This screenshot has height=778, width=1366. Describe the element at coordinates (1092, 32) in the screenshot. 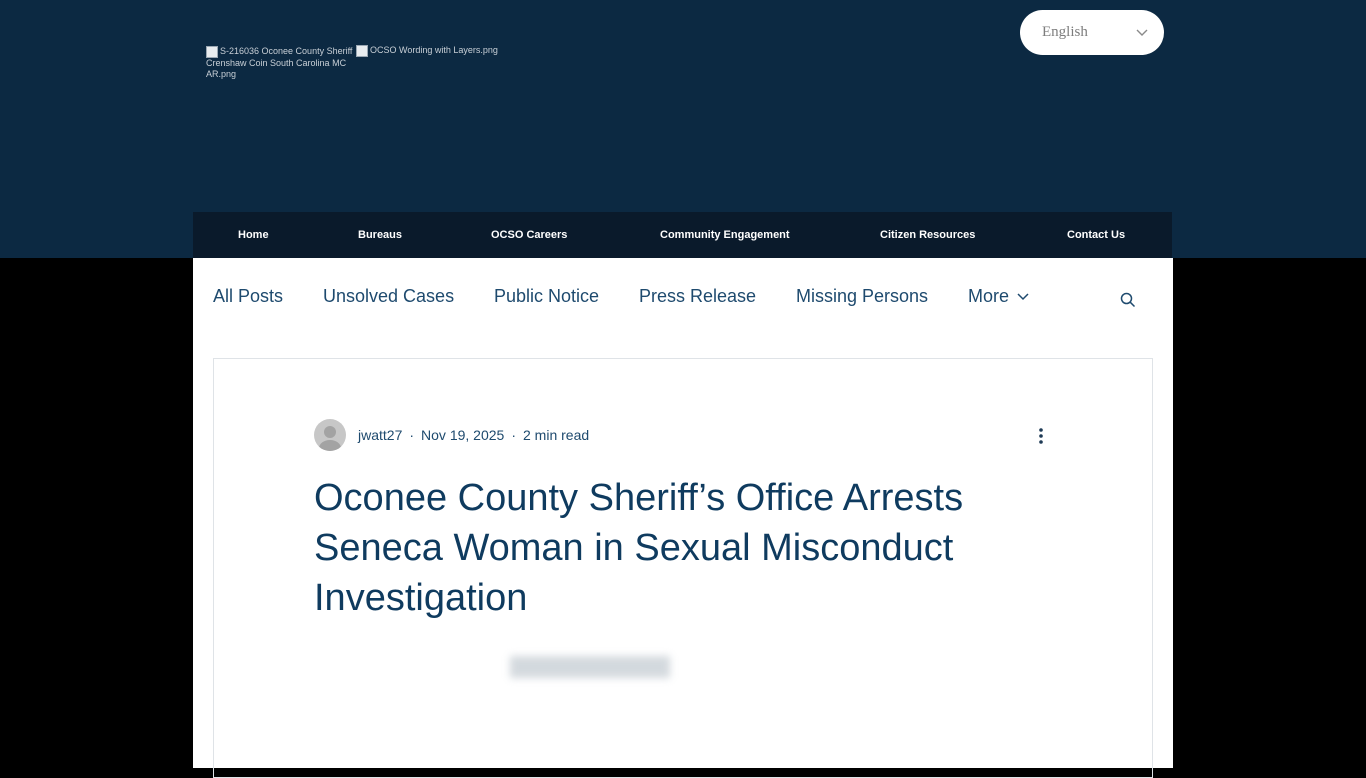

I see `language-selector: English` at that location.